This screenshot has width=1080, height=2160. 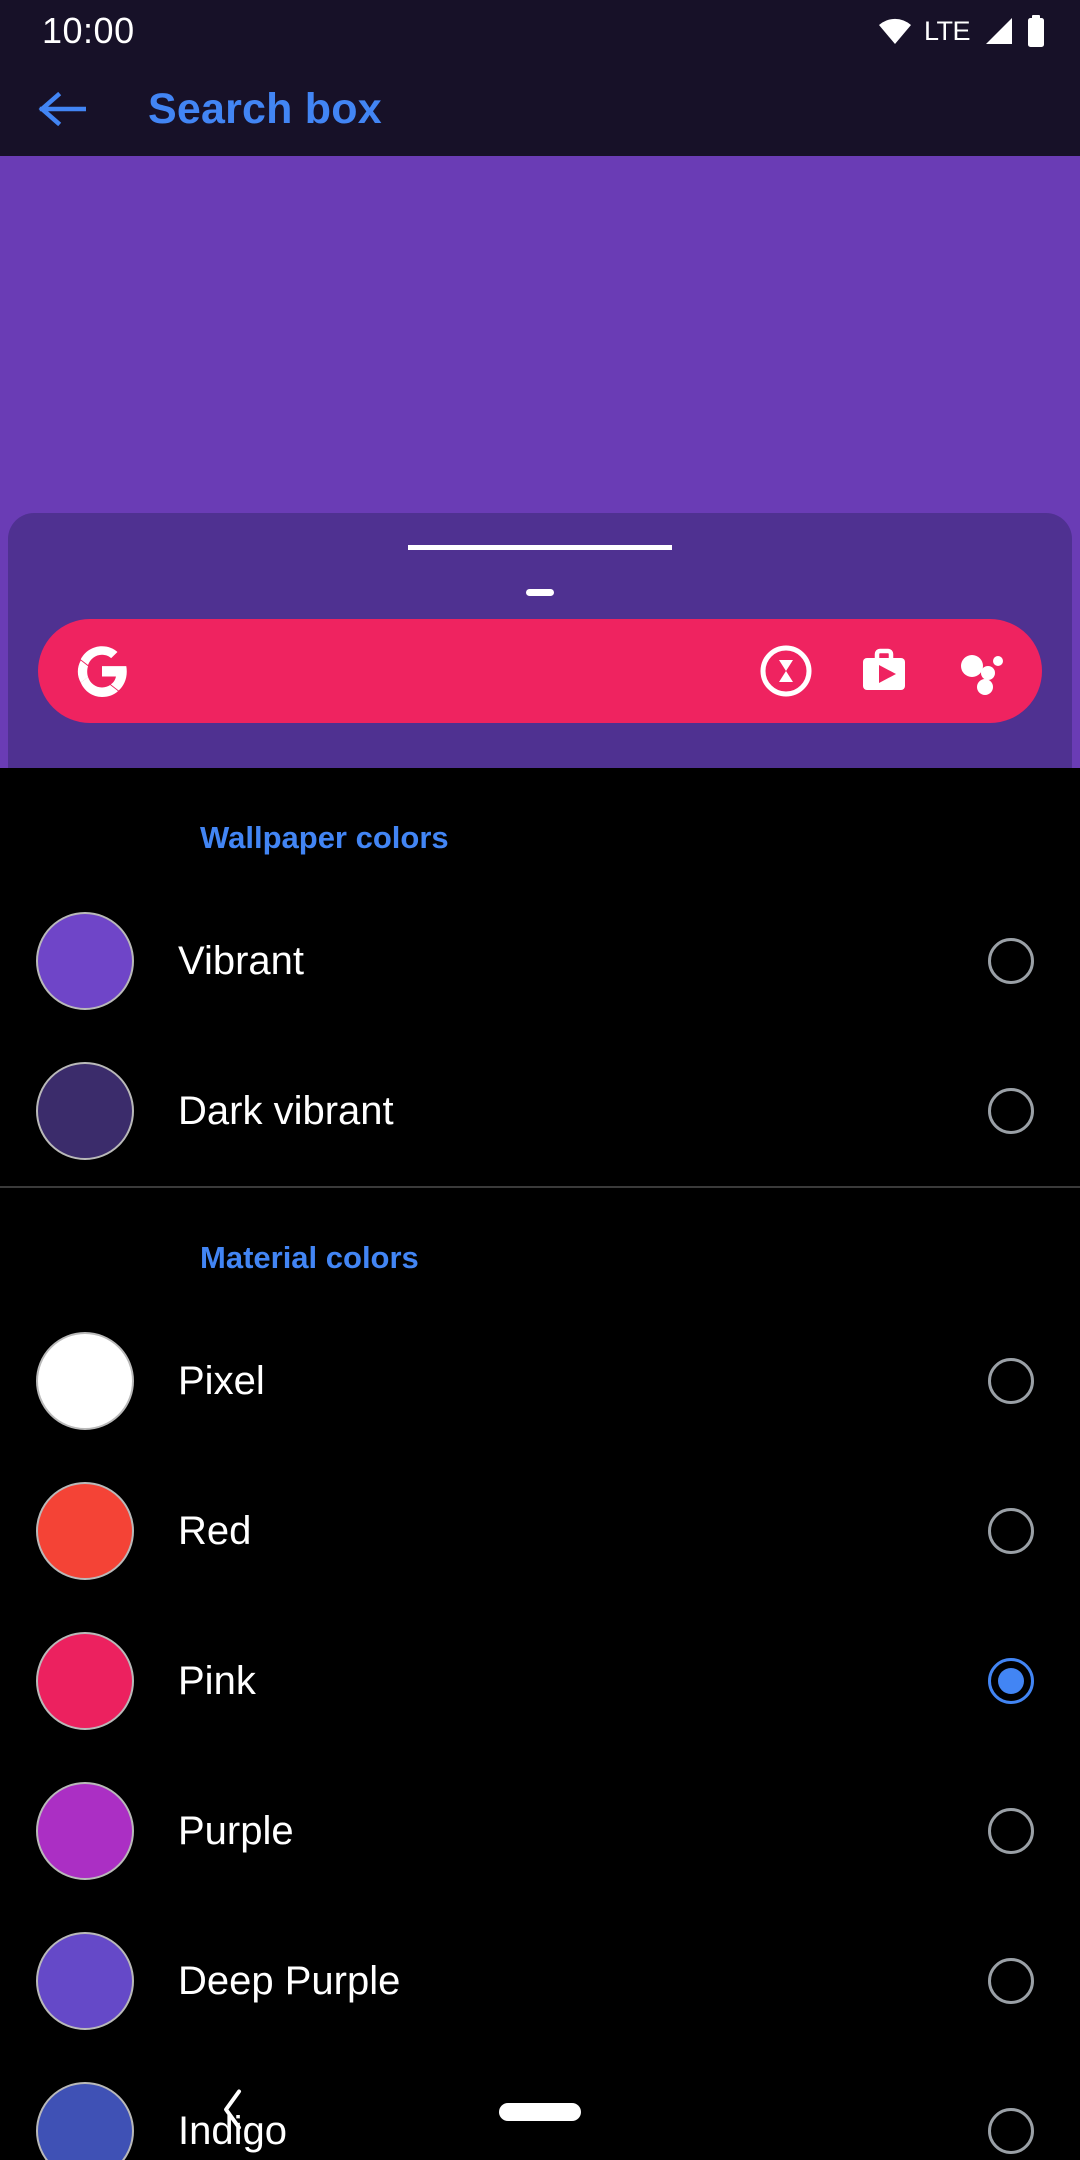 What do you see at coordinates (1036, 31) in the screenshot?
I see `battery-icon` at bounding box center [1036, 31].